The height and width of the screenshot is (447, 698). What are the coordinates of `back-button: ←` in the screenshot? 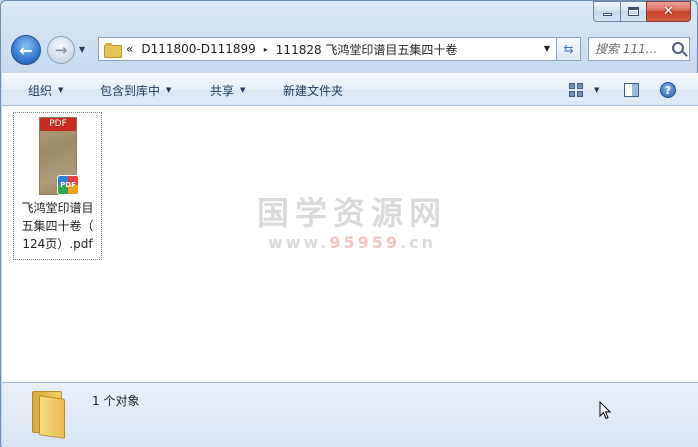 It's located at (26, 50).